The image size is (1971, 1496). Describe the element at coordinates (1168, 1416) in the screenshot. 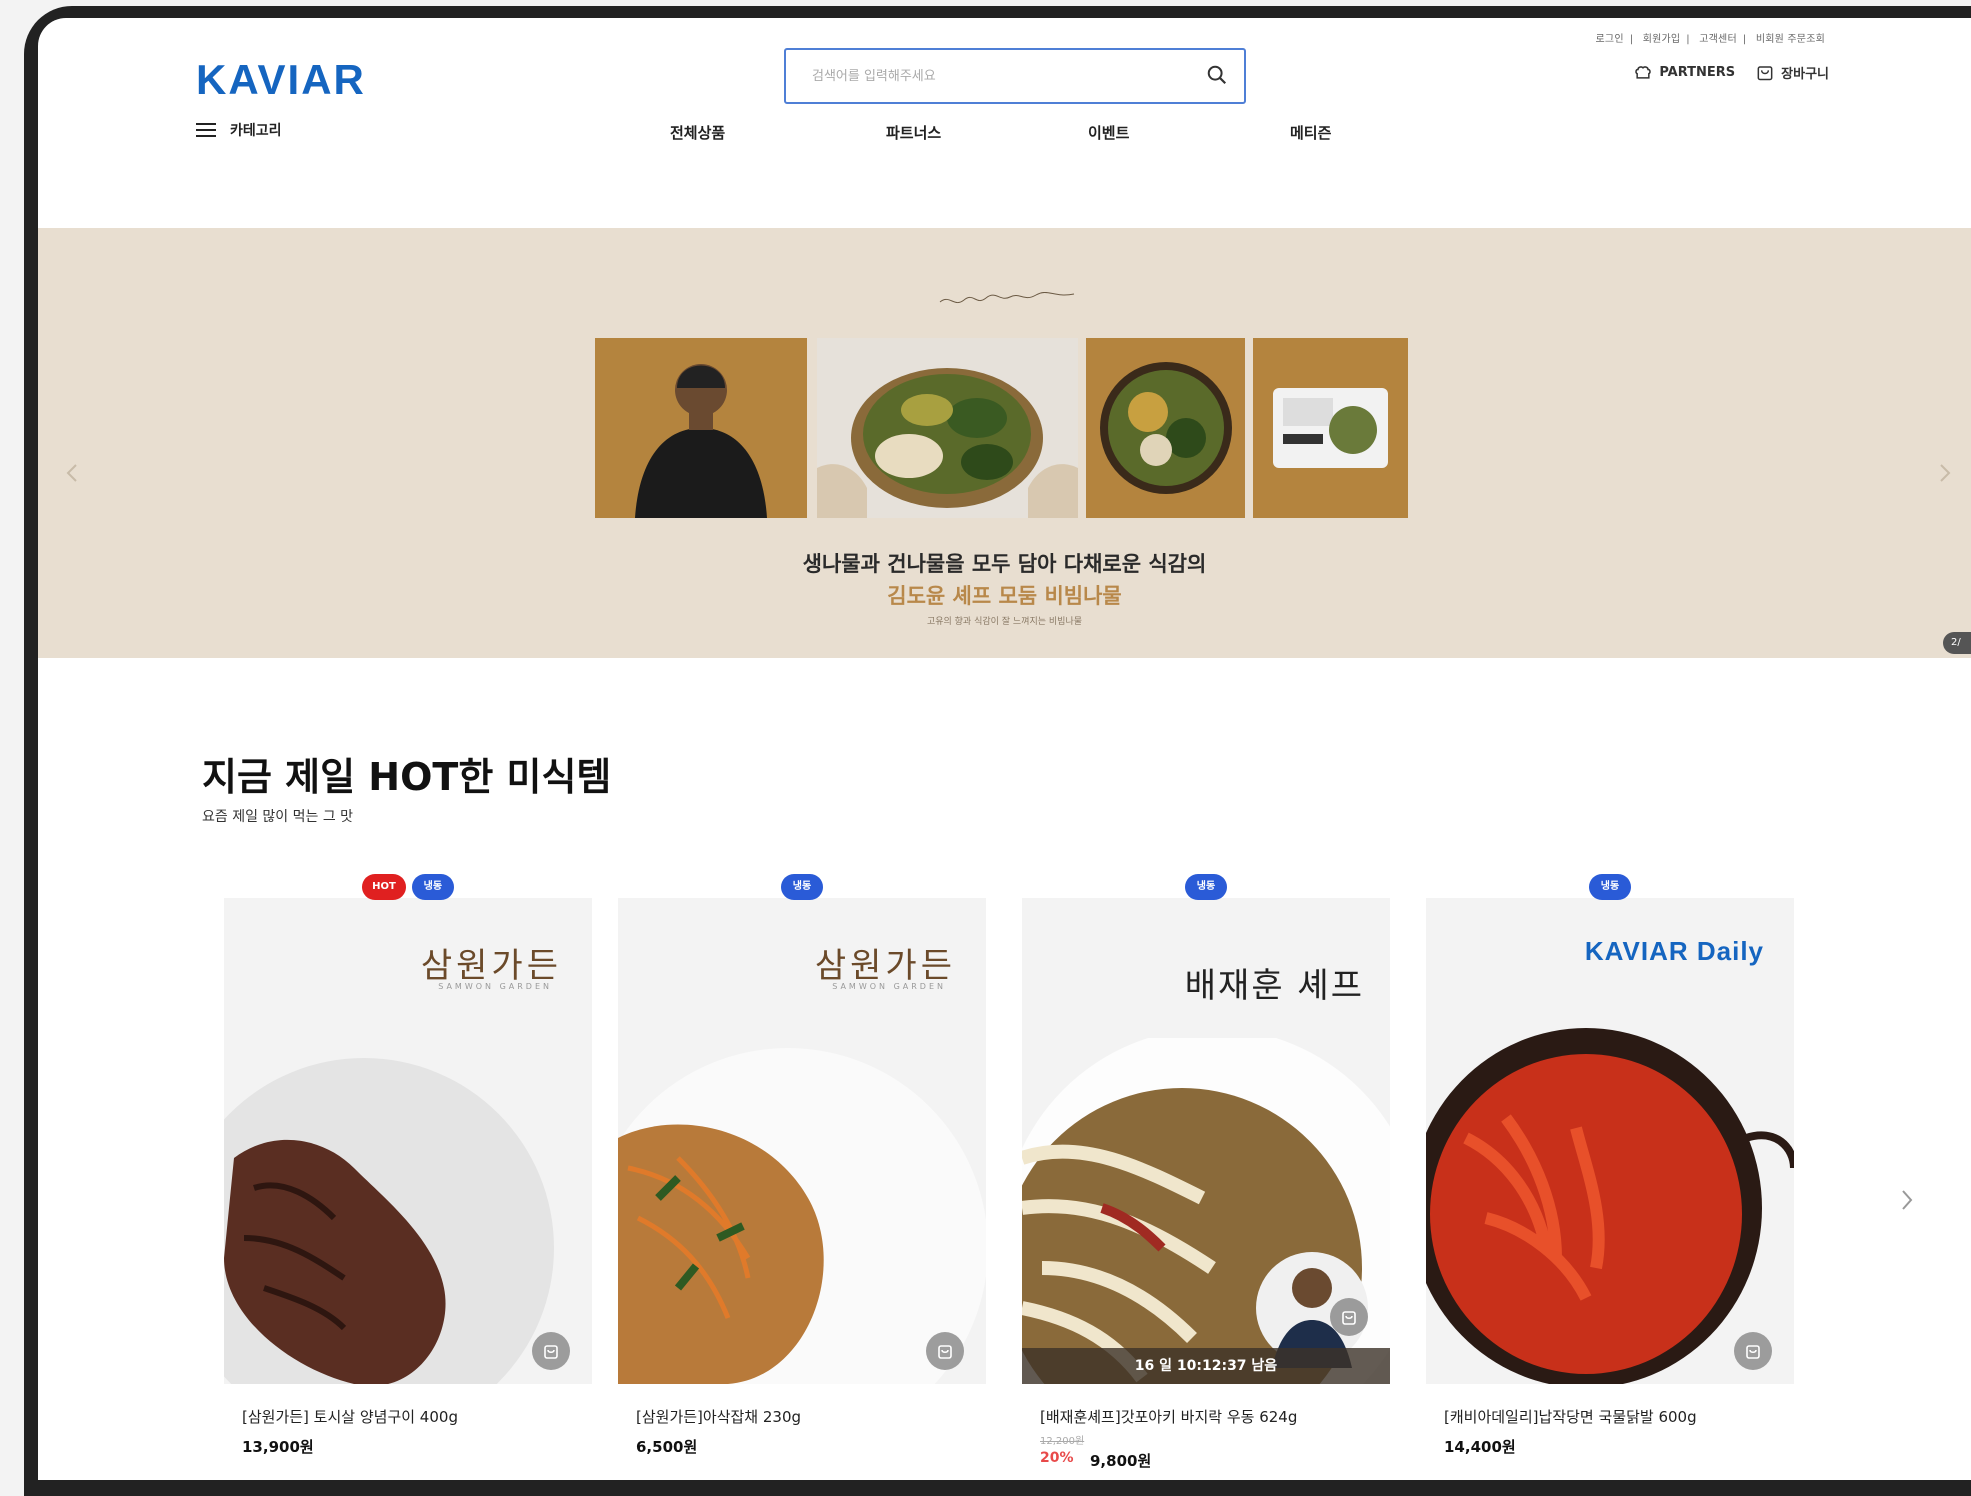

I see `product-name: [배재훈셰프]갓포아키 바지락 우동 624g` at that location.